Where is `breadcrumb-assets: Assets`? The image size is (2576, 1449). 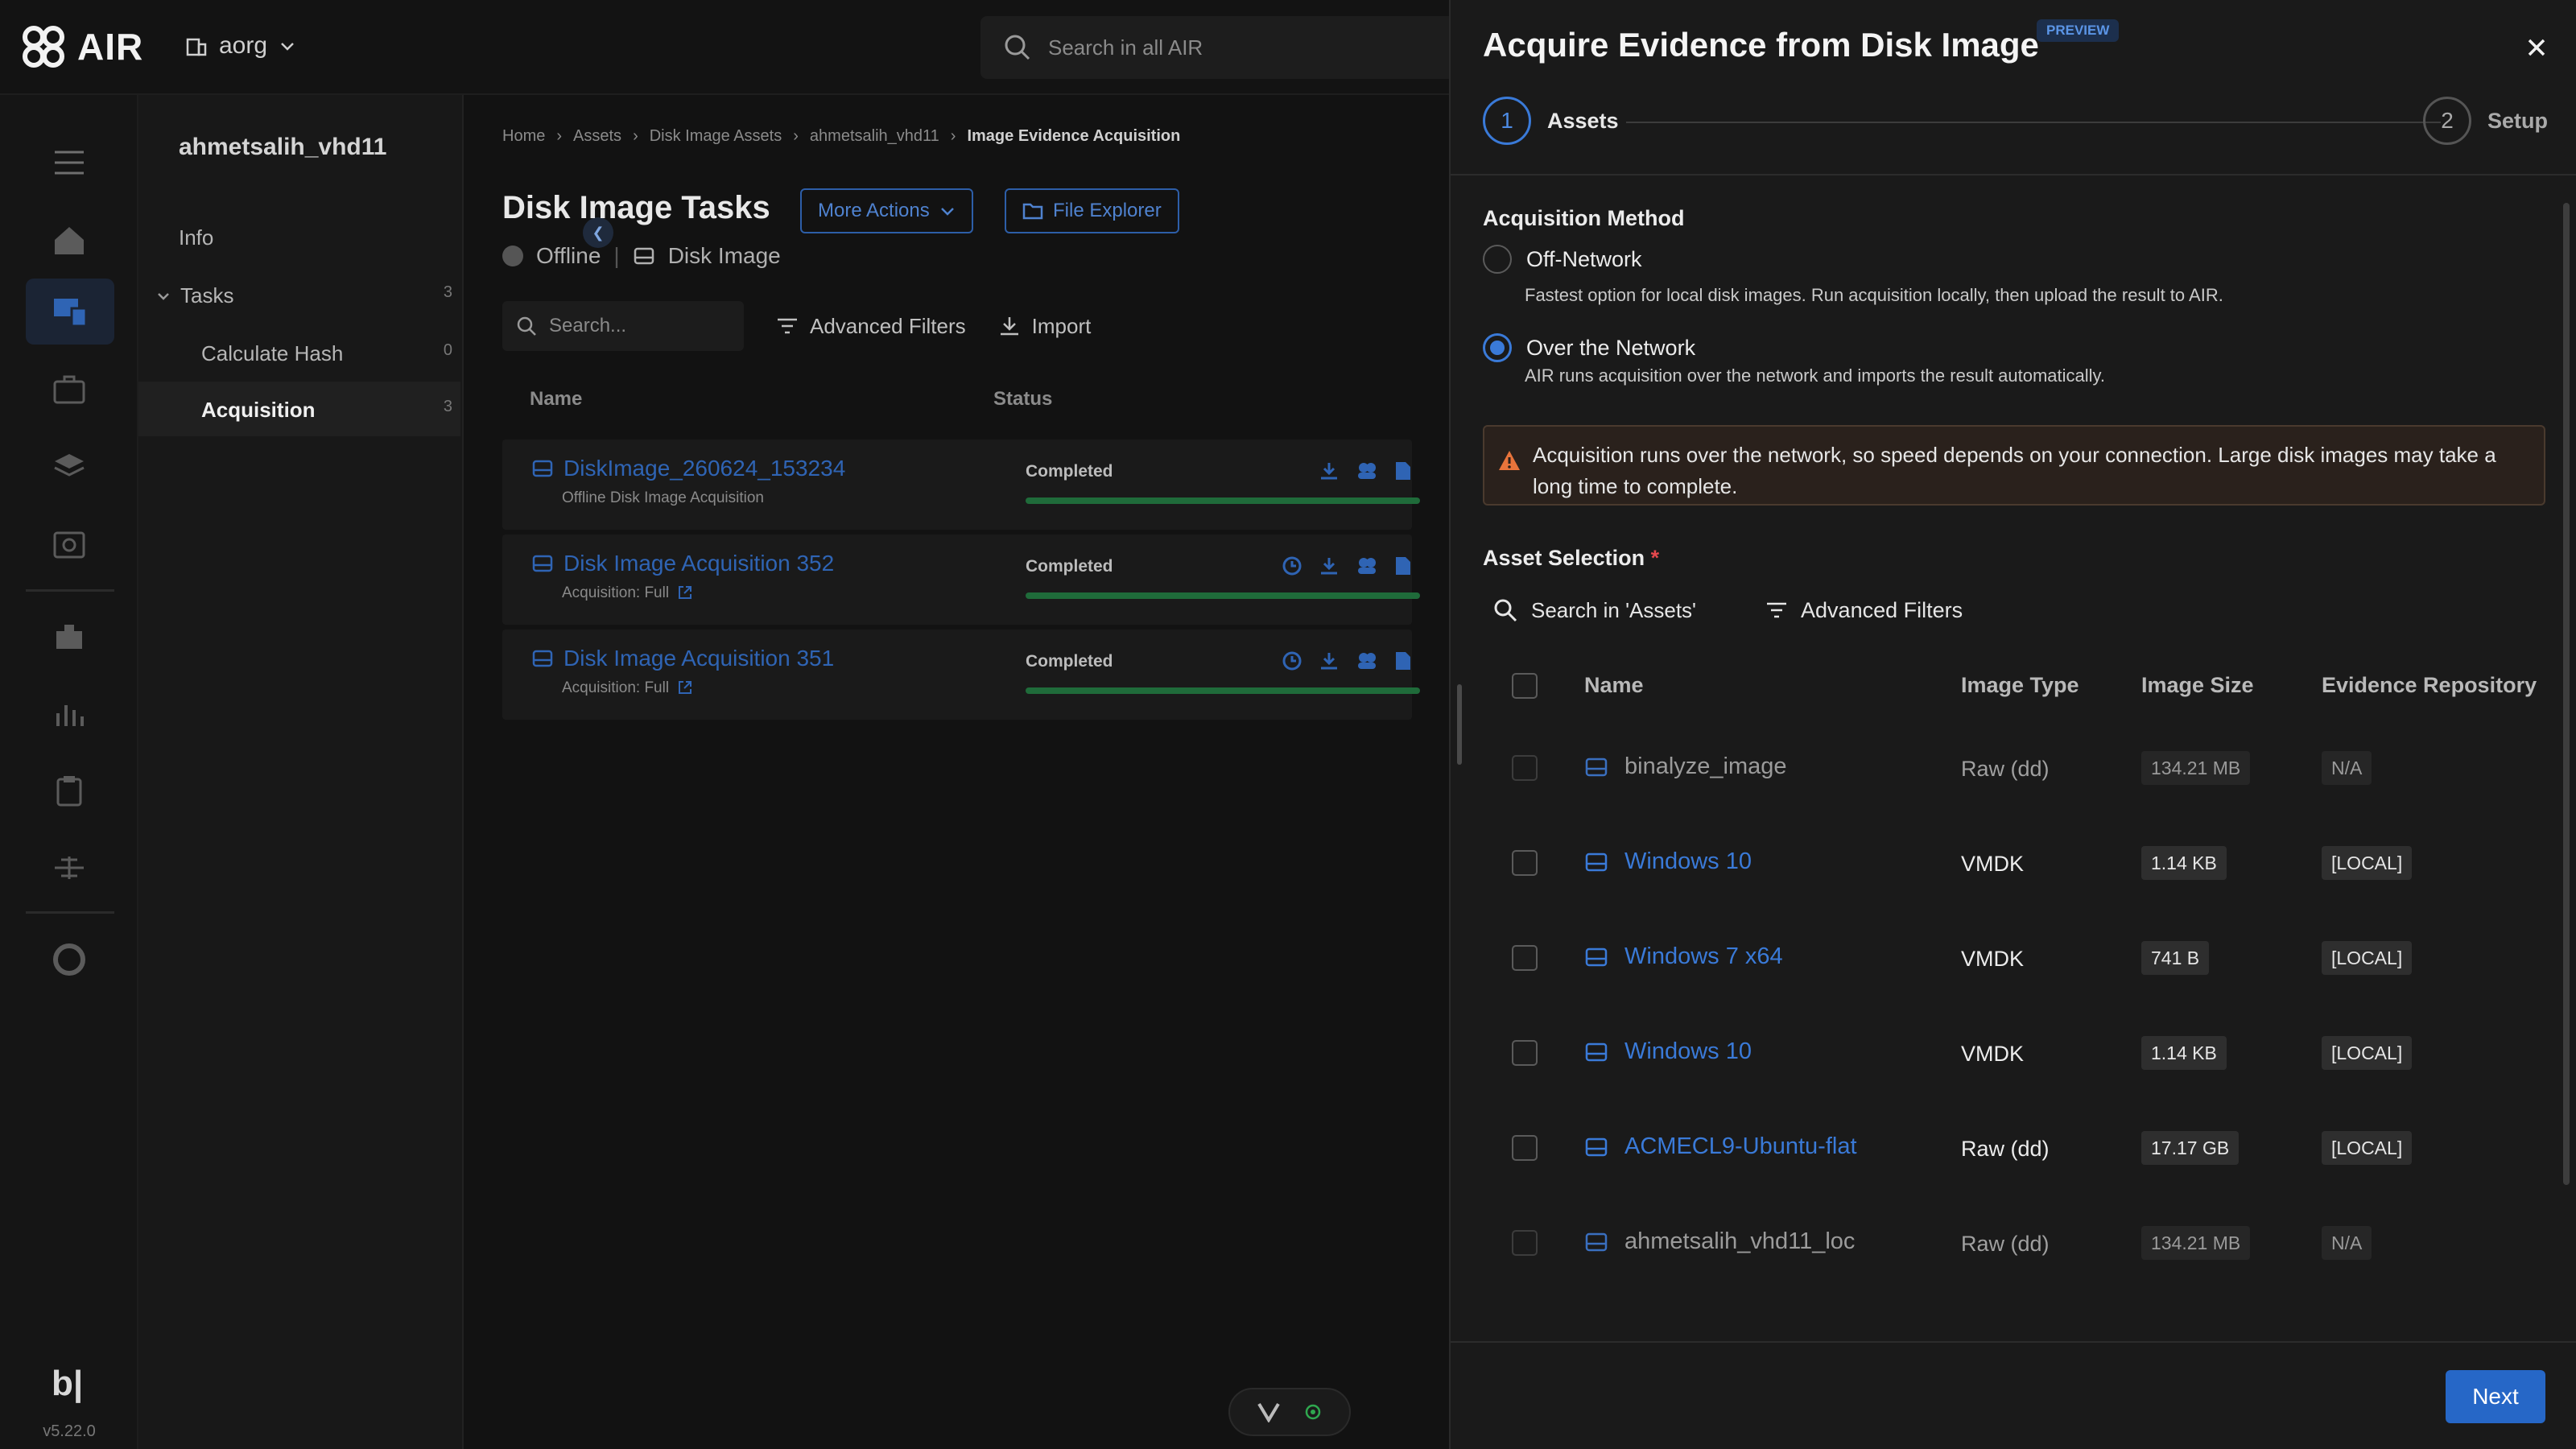
breadcrumb-assets: Assets is located at coordinates (597, 136).